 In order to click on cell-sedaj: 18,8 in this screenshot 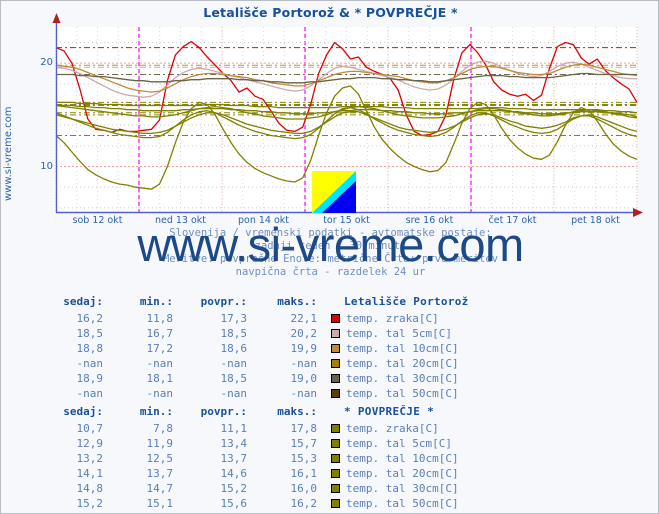, I will do `click(90, 348)`.